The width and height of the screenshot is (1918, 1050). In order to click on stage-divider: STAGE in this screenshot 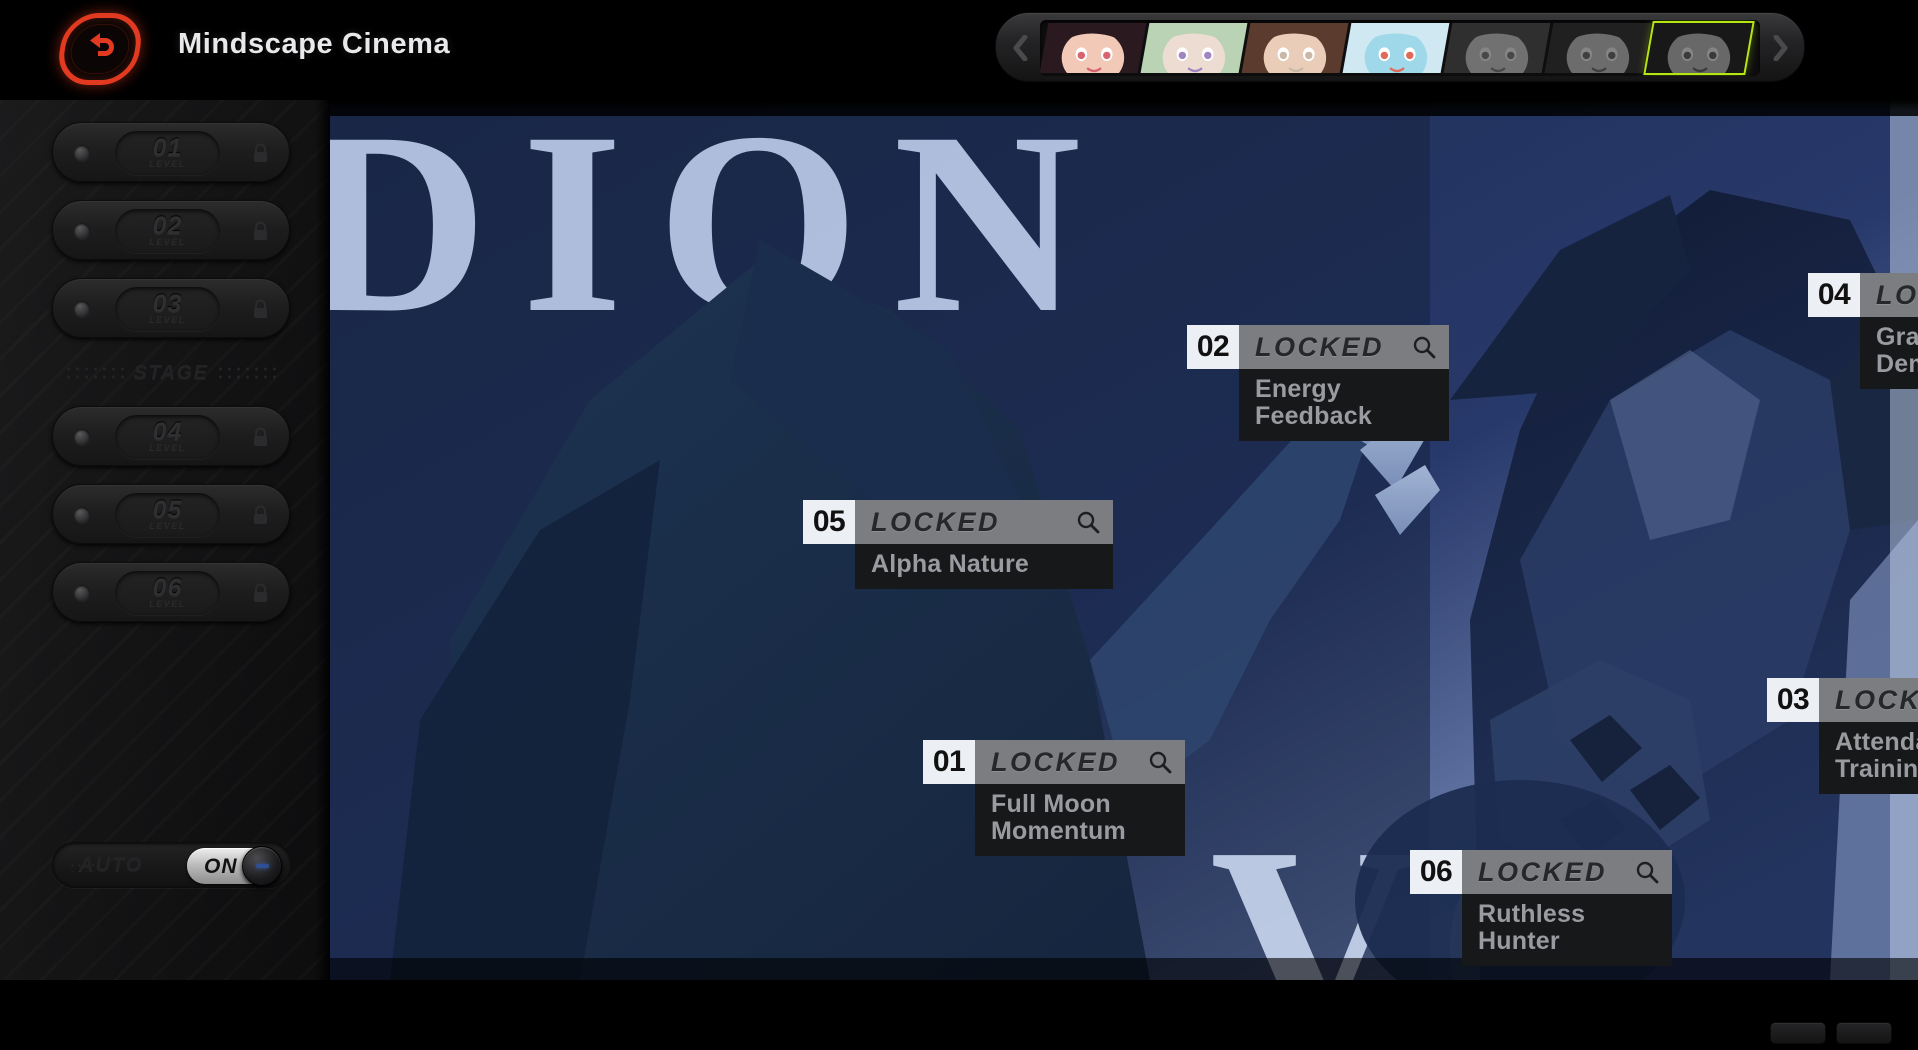, I will do `click(171, 373)`.